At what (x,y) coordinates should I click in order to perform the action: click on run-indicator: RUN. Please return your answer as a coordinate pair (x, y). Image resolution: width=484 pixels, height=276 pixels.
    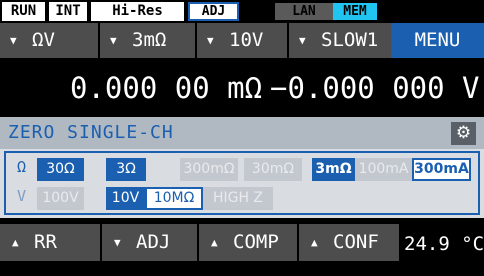
    Looking at the image, I should click on (23, 11).